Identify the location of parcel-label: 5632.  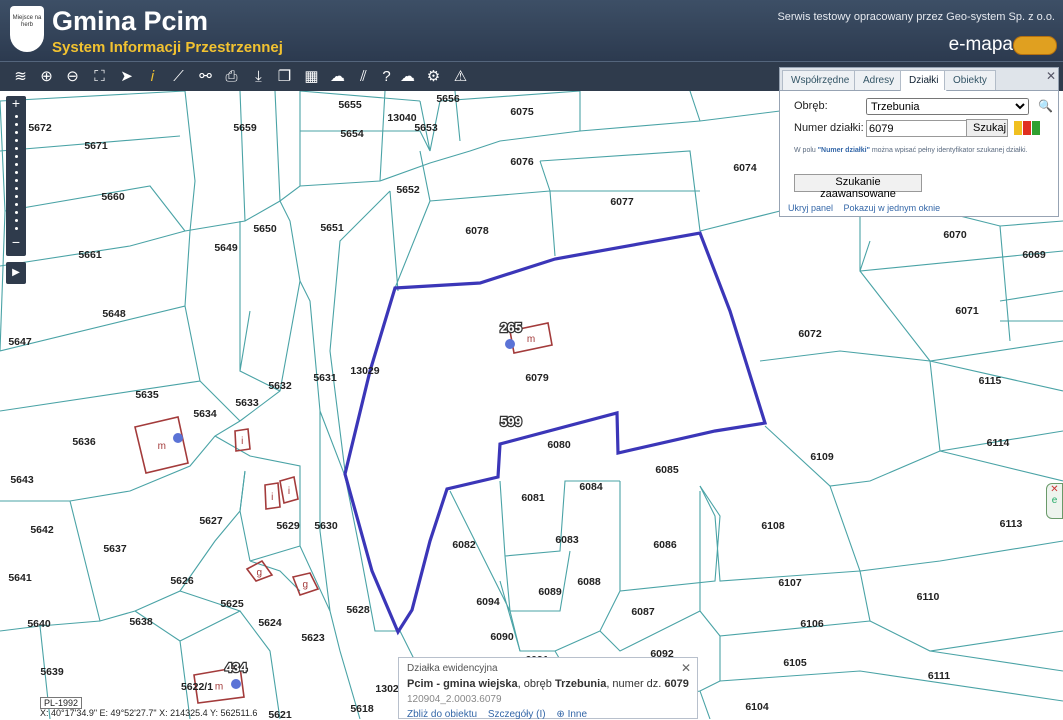
(280, 386).